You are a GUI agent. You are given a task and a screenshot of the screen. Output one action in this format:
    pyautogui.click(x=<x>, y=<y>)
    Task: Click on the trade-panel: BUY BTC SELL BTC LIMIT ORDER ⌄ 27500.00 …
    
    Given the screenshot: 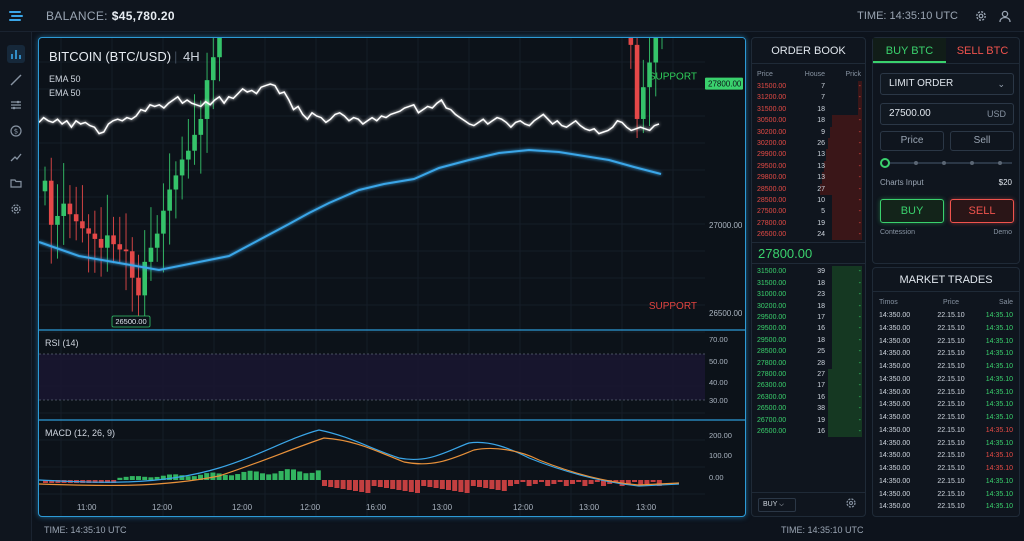 What is the action you would take?
    pyautogui.click(x=946, y=150)
    